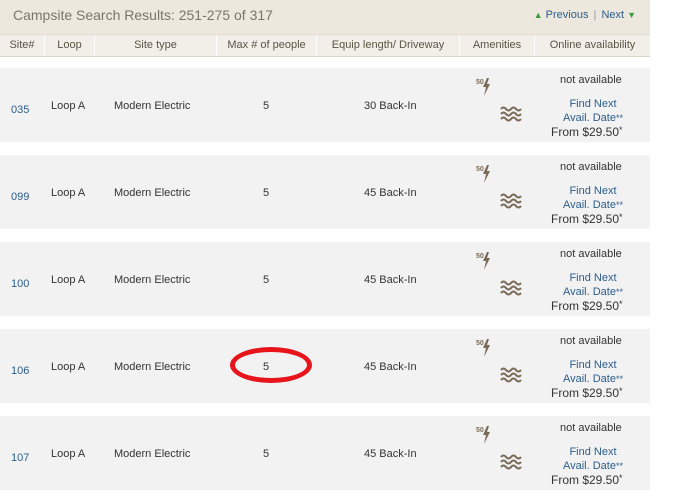 This screenshot has width=675, height=493. Describe the element at coordinates (592, 45) in the screenshot. I see `column-header-online-availability: Online availability` at that location.